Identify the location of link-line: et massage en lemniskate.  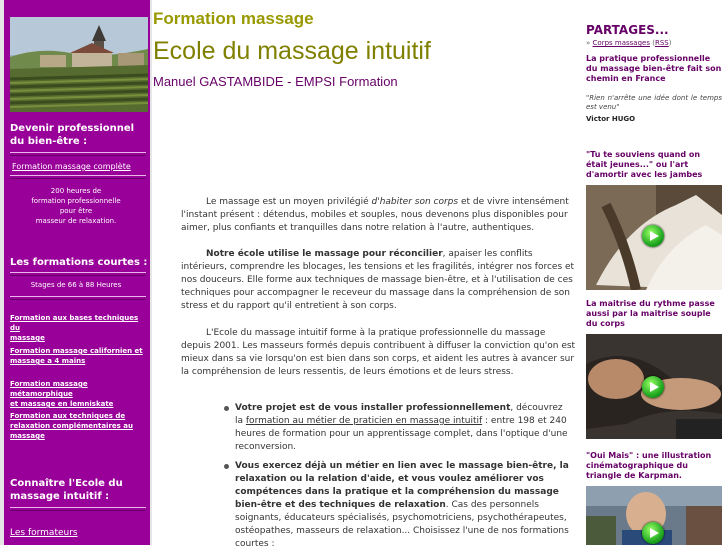
(62, 404).